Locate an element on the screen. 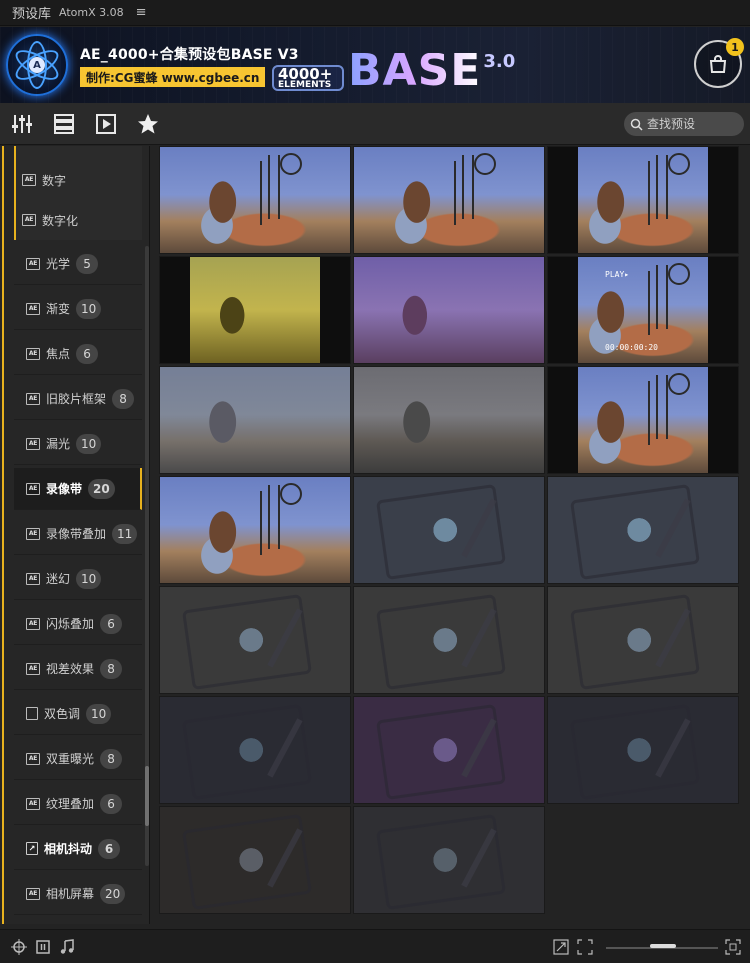  list-icon is located at coordinates (64, 124).